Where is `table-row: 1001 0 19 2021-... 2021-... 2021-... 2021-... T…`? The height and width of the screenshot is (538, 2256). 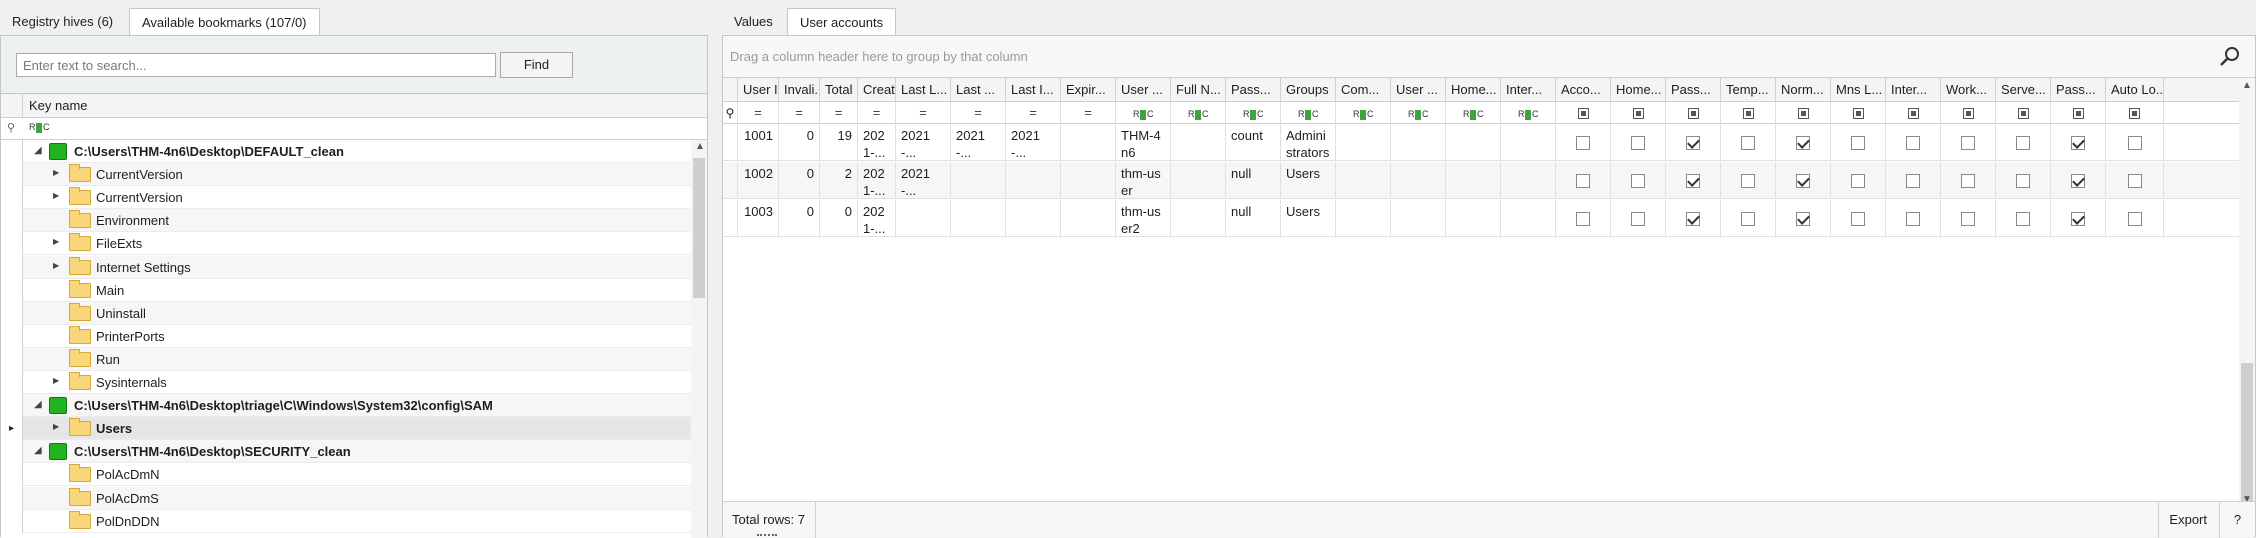 table-row: 1001 0 19 2021-... 2021-... 2021-... 2021-... T… is located at coordinates (1481, 142).